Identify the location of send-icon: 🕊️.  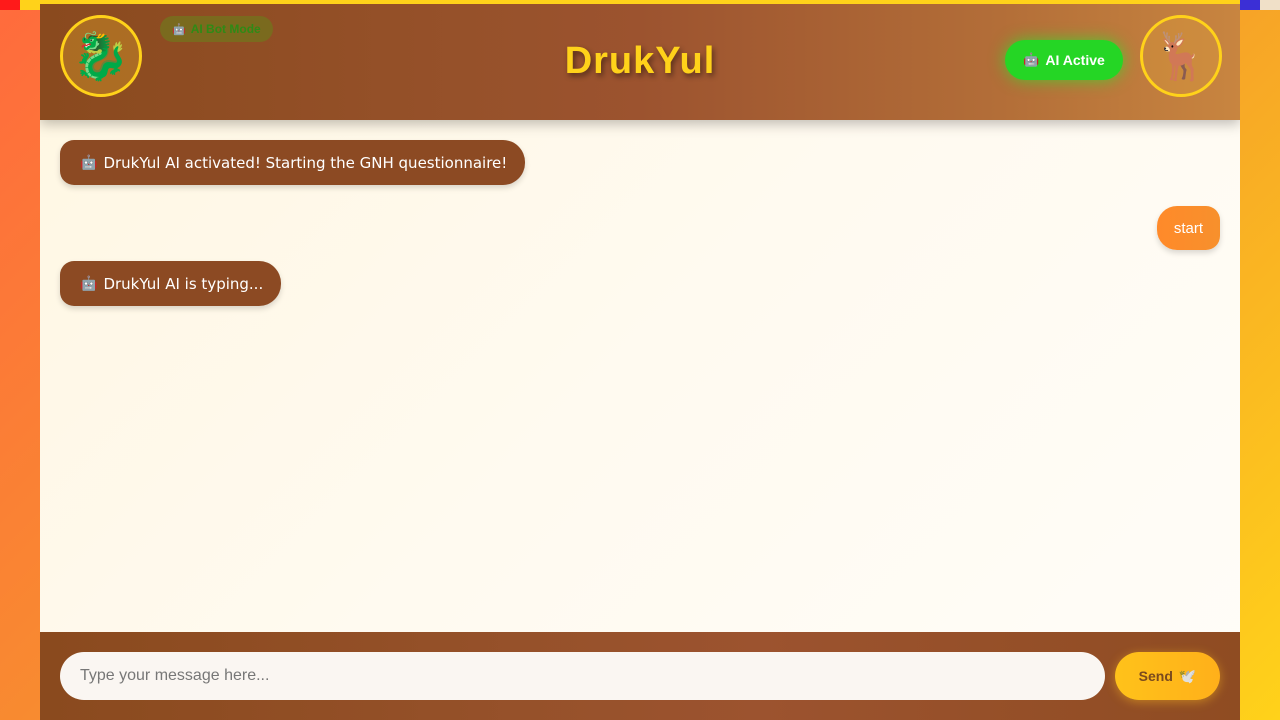
(1187, 675).